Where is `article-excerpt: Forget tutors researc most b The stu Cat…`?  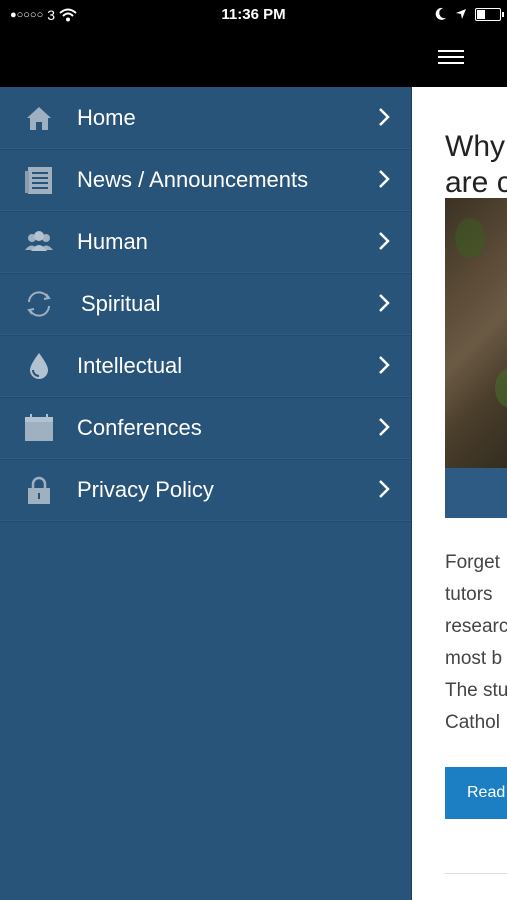 article-excerpt: Forget tutors researc most b The stu Cat… is located at coordinates (476, 643).